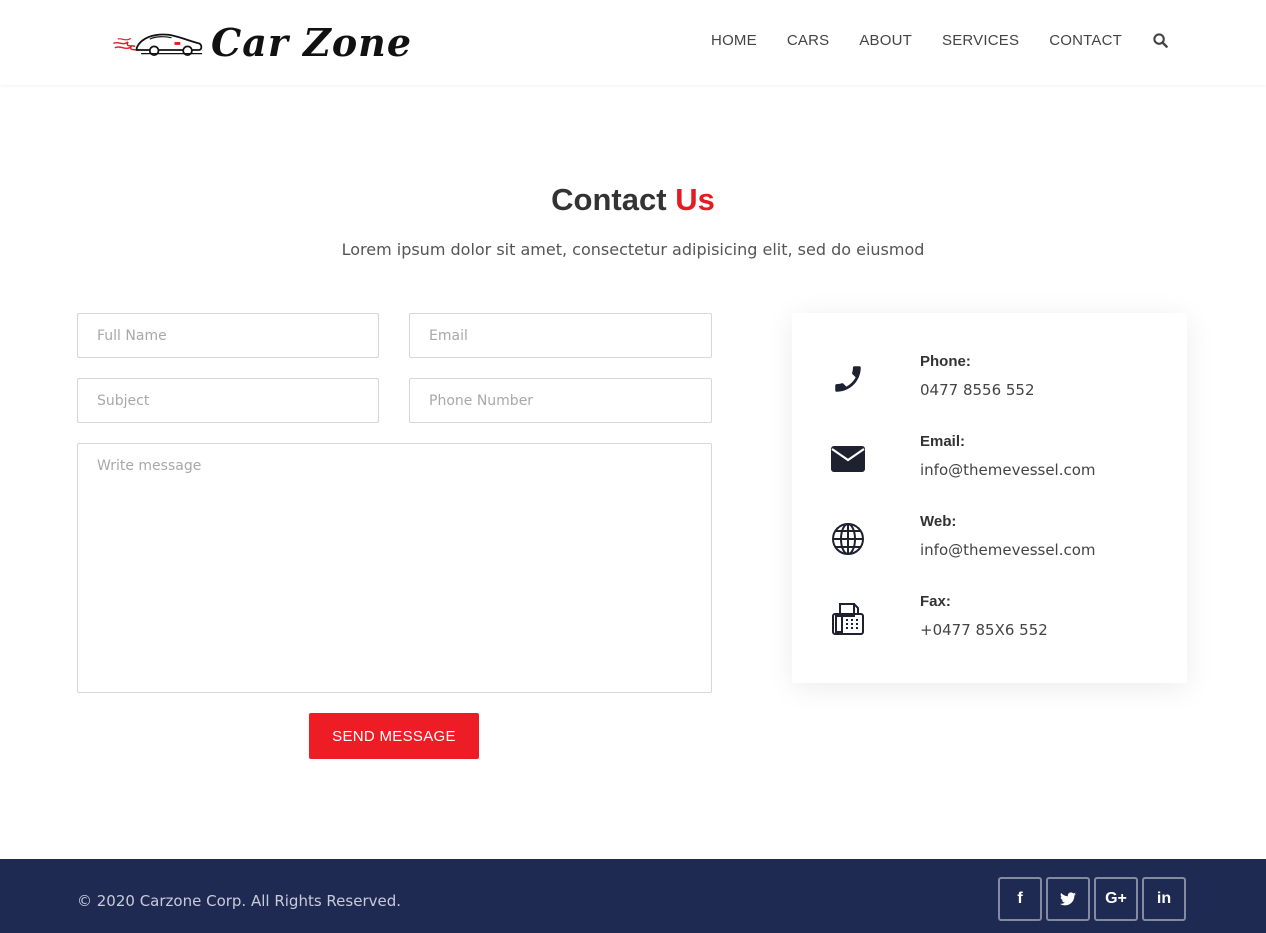 The image size is (1266, 933). I want to click on fax-value: +0477 85X6 552, so click(984, 630).